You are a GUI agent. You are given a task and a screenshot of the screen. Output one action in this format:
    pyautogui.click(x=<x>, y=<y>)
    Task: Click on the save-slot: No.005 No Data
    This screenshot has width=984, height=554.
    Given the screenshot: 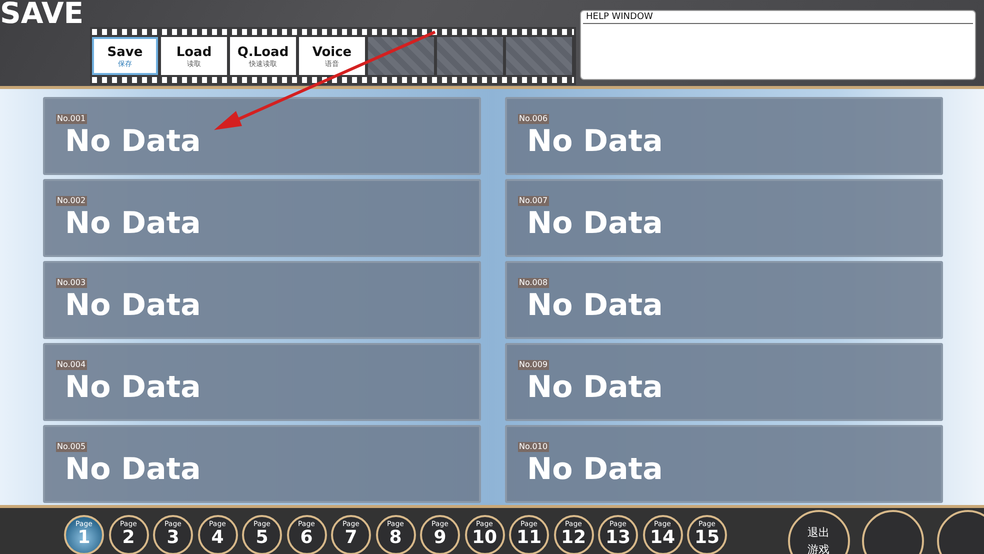 What is the action you would take?
    pyautogui.click(x=262, y=464)
    